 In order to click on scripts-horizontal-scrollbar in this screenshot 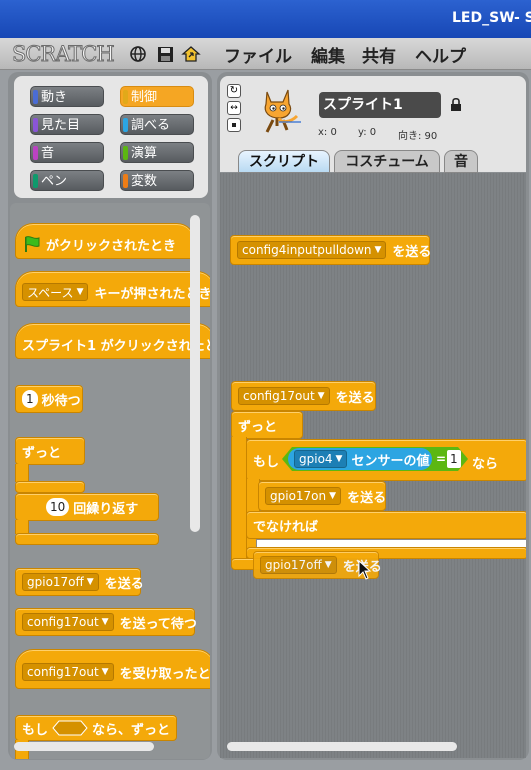, I will do `click(342, 746)`.